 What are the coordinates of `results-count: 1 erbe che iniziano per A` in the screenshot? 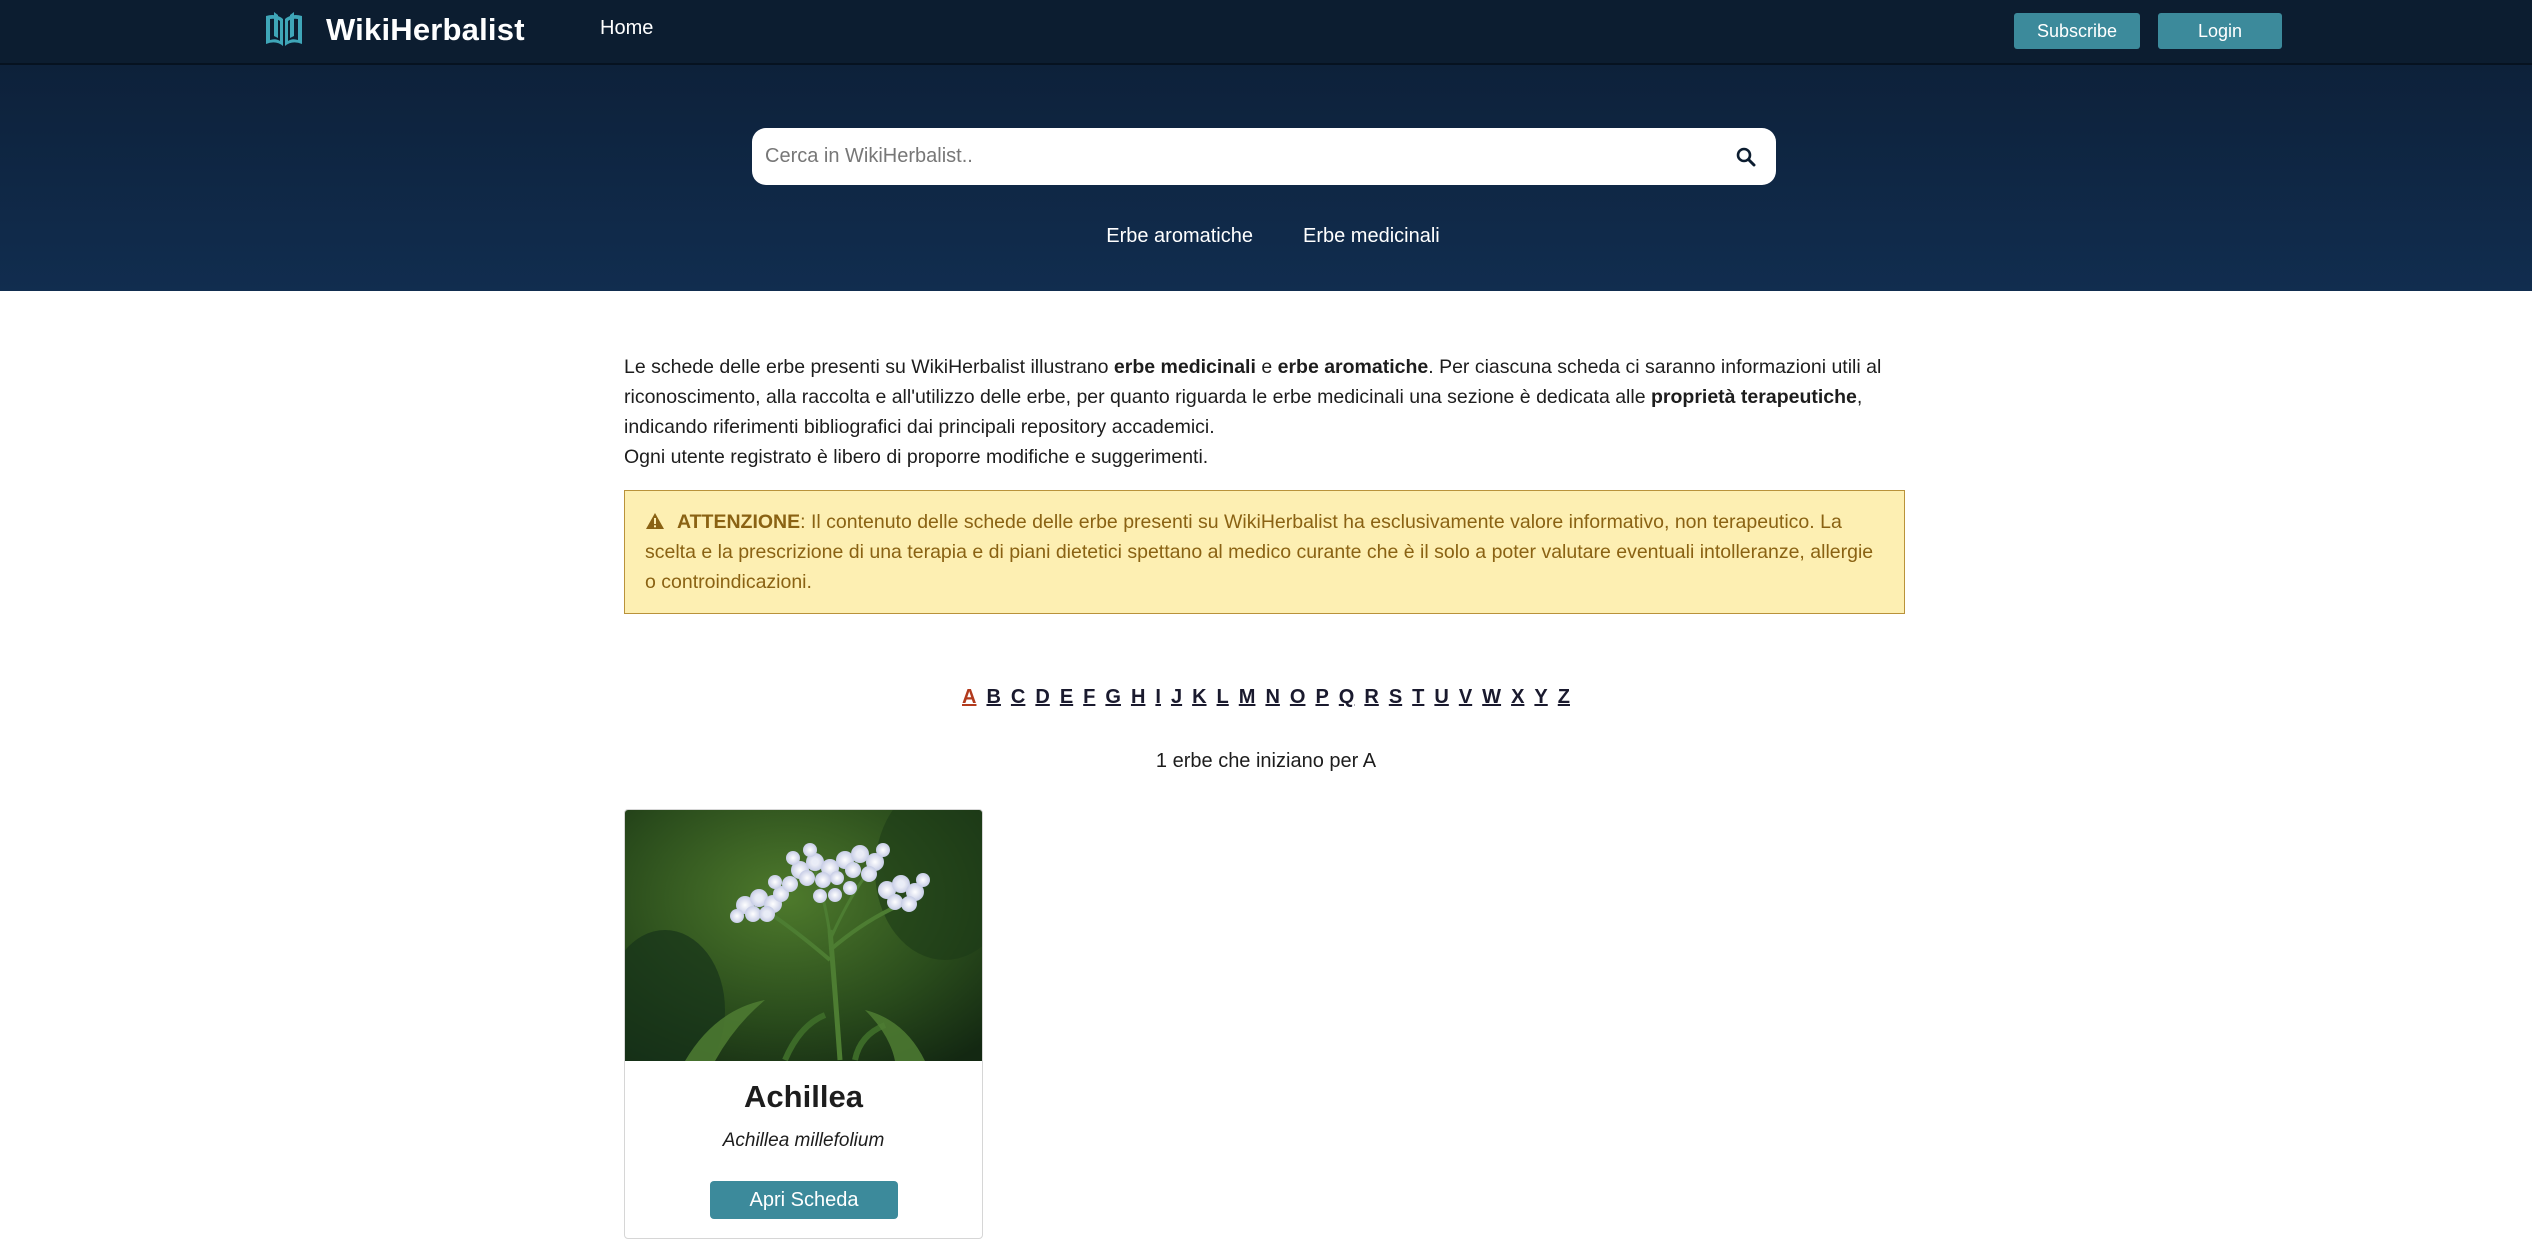 It's located at (1266, 761).